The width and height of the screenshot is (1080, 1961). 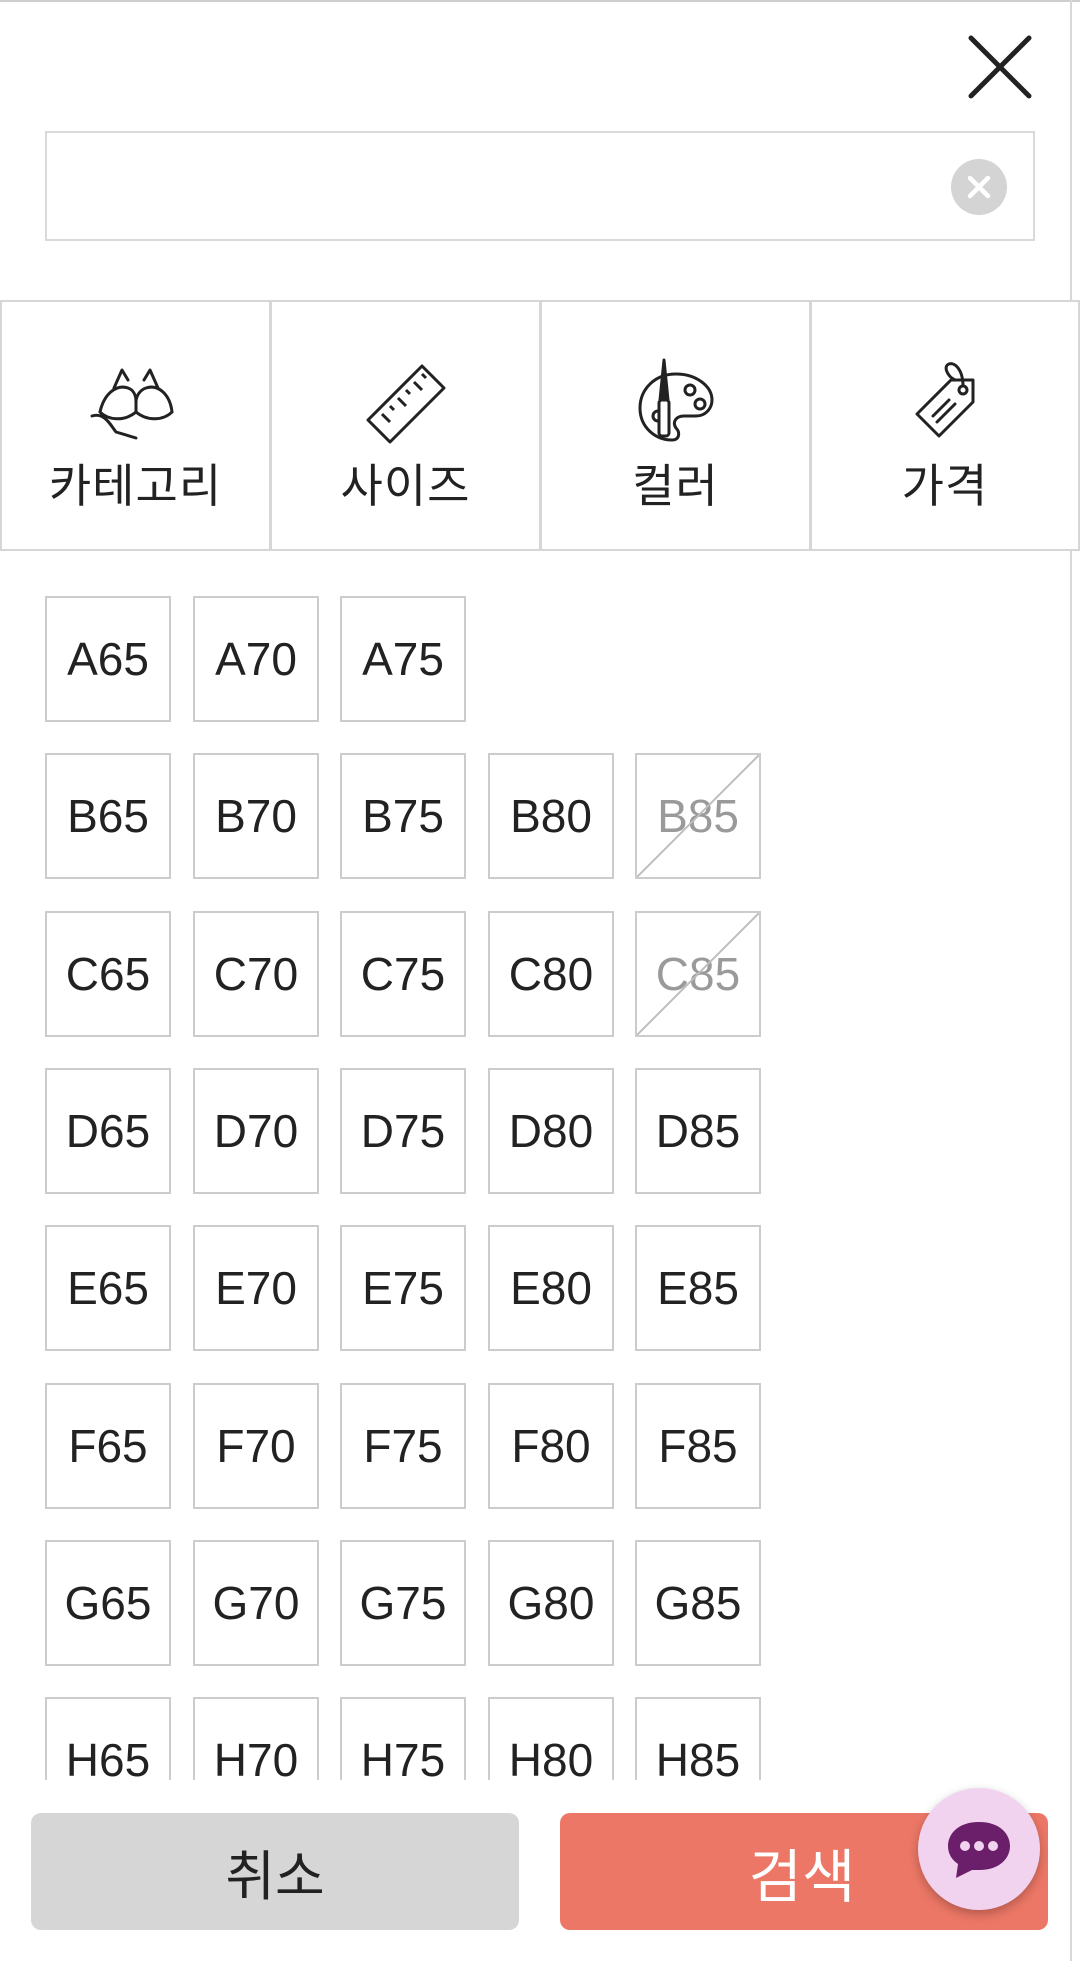 I want to click on size-option-a70: A70, so click(x=256, y=659).